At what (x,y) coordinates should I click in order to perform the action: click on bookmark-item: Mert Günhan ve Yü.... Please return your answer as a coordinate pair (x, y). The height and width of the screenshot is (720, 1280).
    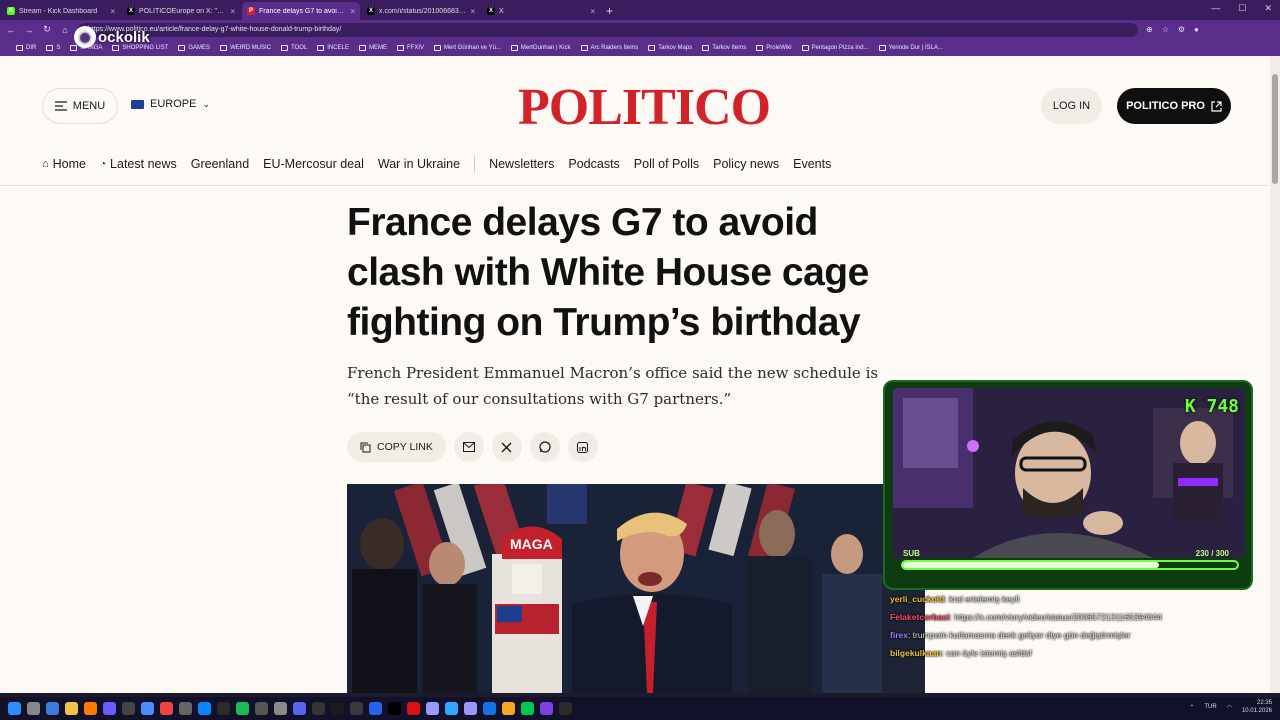
    Looking at the image, I should click on (467, 47).